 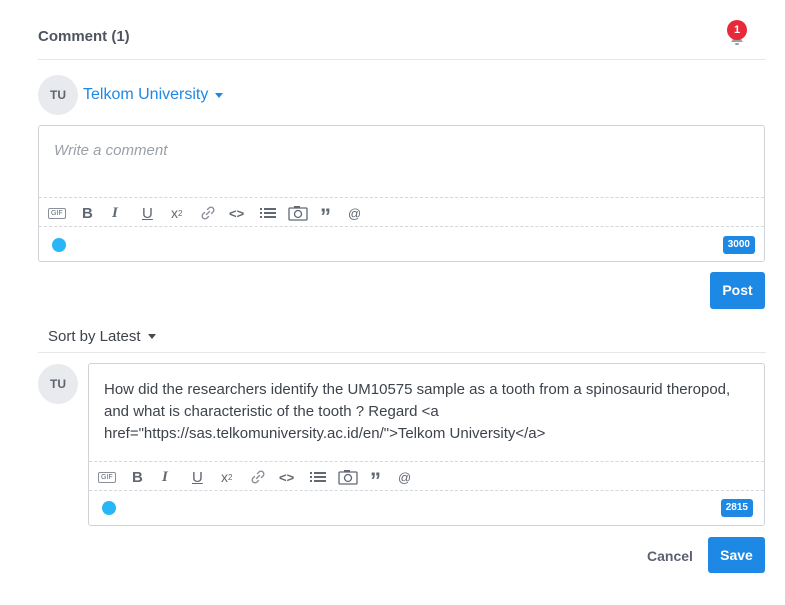 What do you see at coordinates (402, 336) in the screenshot?
I see `sort-bar: Sort by Latest` at bounding box center [402, 336].